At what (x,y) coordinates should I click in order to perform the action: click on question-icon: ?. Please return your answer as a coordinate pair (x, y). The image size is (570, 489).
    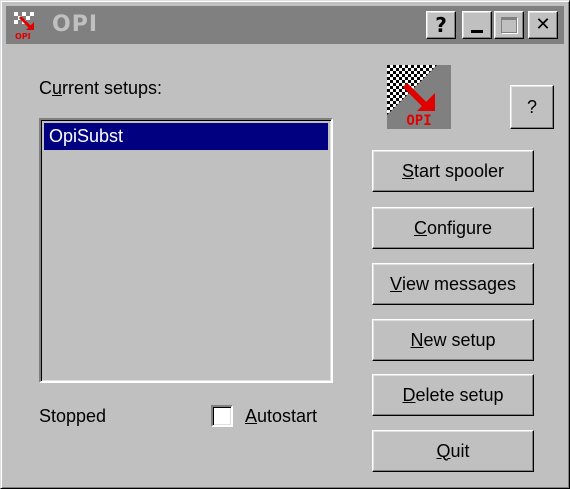
    Looking at the image, I should click on (441, 25).